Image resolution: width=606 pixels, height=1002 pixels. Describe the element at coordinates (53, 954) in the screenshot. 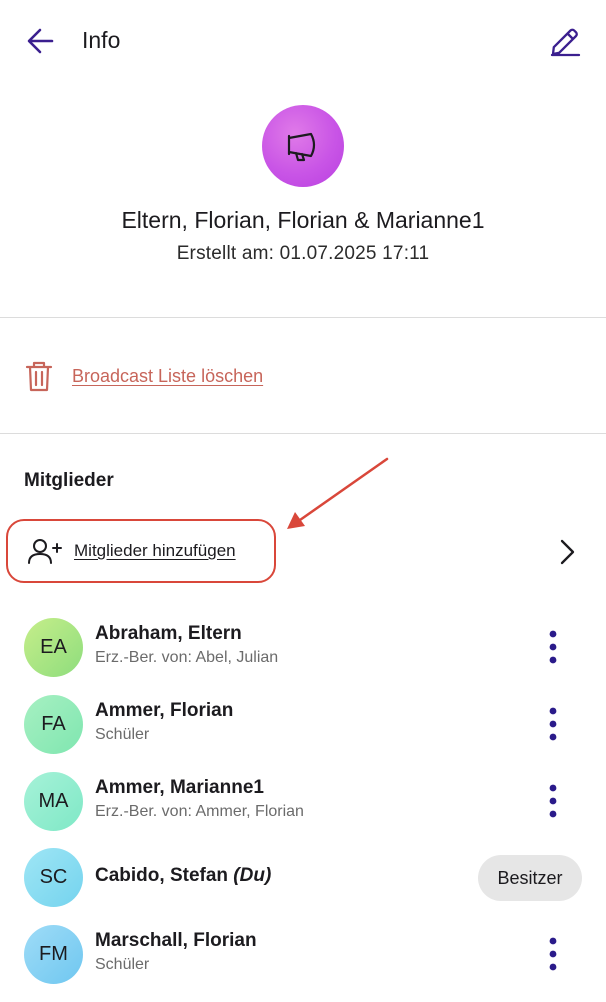

I see `member-avatar: FM` at that location.